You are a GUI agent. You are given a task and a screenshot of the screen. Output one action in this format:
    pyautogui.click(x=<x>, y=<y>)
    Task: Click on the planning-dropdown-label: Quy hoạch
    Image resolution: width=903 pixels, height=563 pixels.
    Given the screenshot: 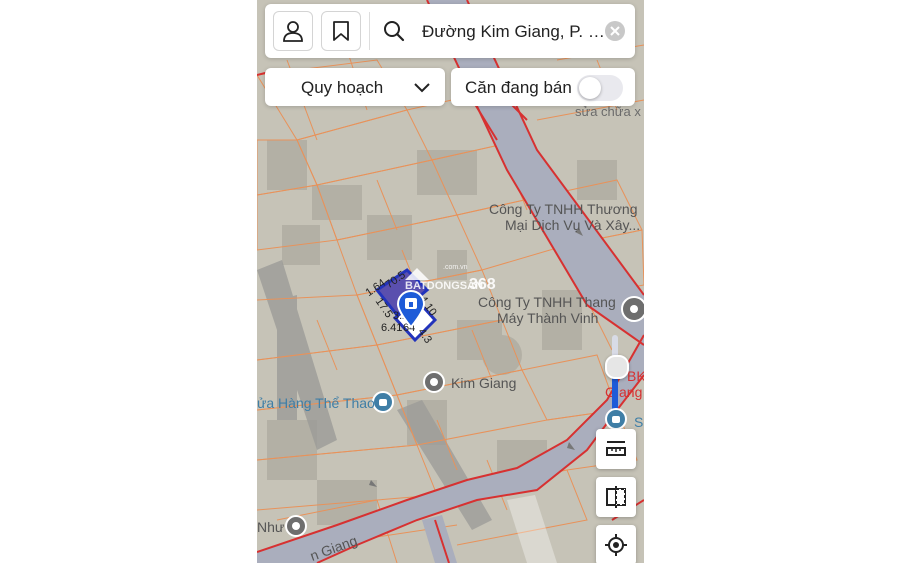 What is the action you would take?
    pyautogui.click(x=342, y=87)
    